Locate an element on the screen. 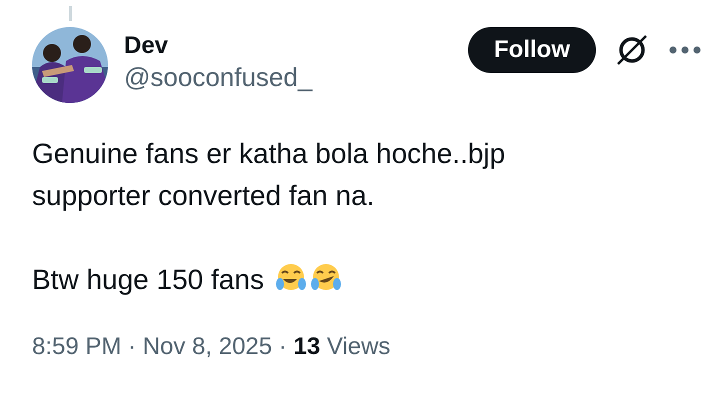  follow-button: Follow is located at coordinates (532, 50).